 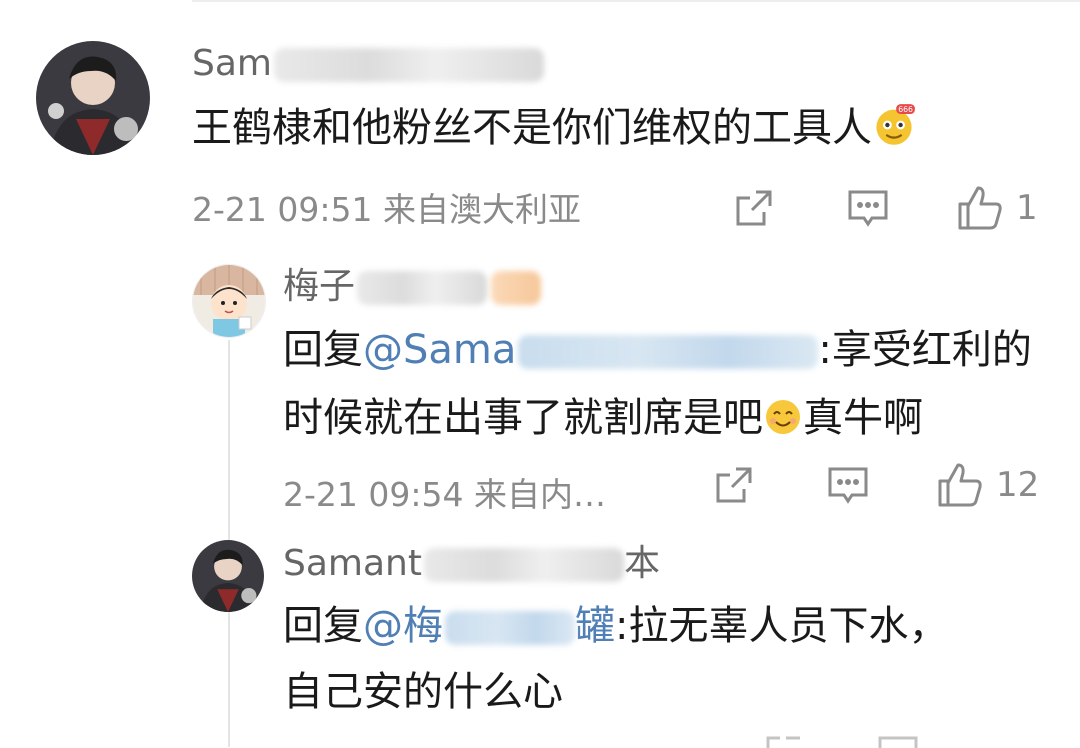 I want to click on mention-text: @Sama, so click(x=440, y=350).